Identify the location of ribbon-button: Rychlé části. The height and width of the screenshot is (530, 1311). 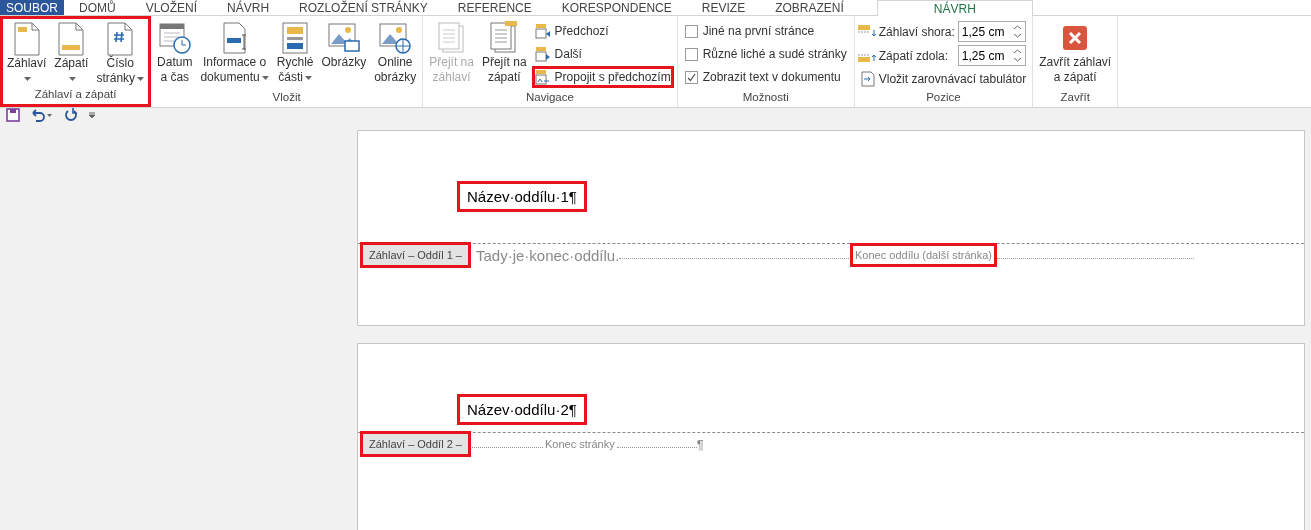
(295, 51).